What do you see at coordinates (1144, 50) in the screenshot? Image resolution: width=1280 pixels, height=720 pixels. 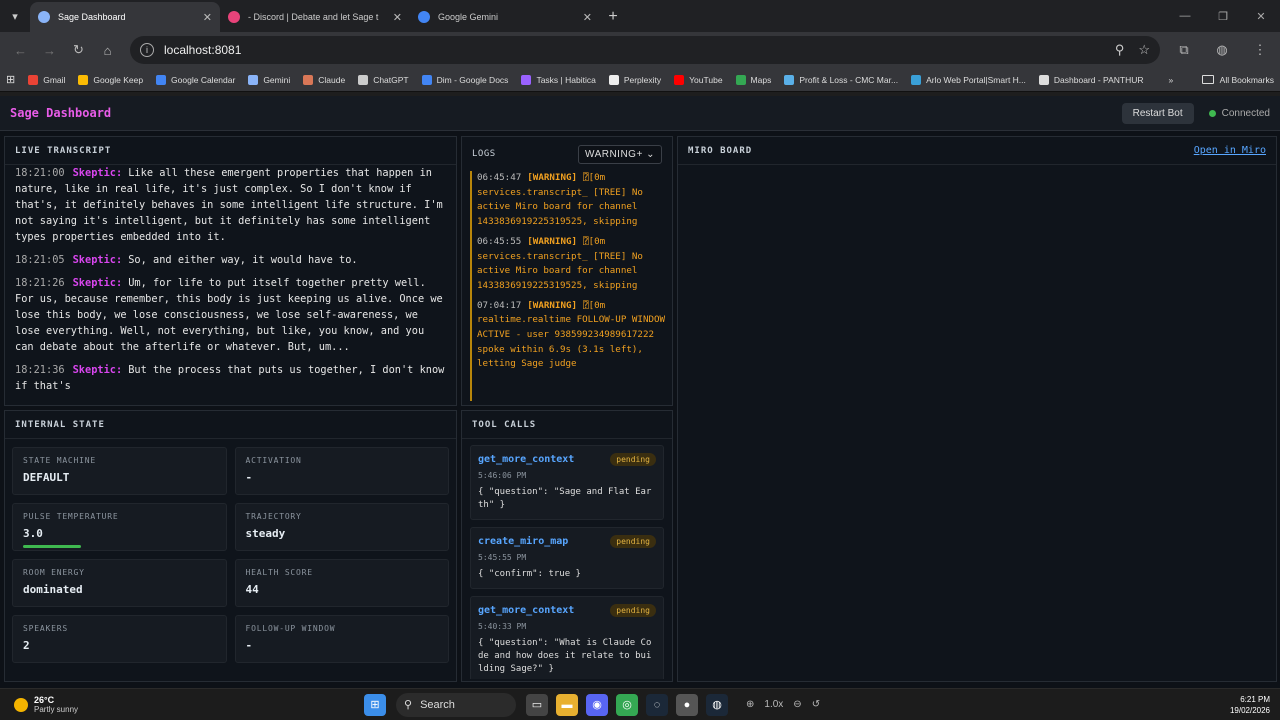 I see `bookmark-star-icon: ☆` at bounding box center [1144, 50].